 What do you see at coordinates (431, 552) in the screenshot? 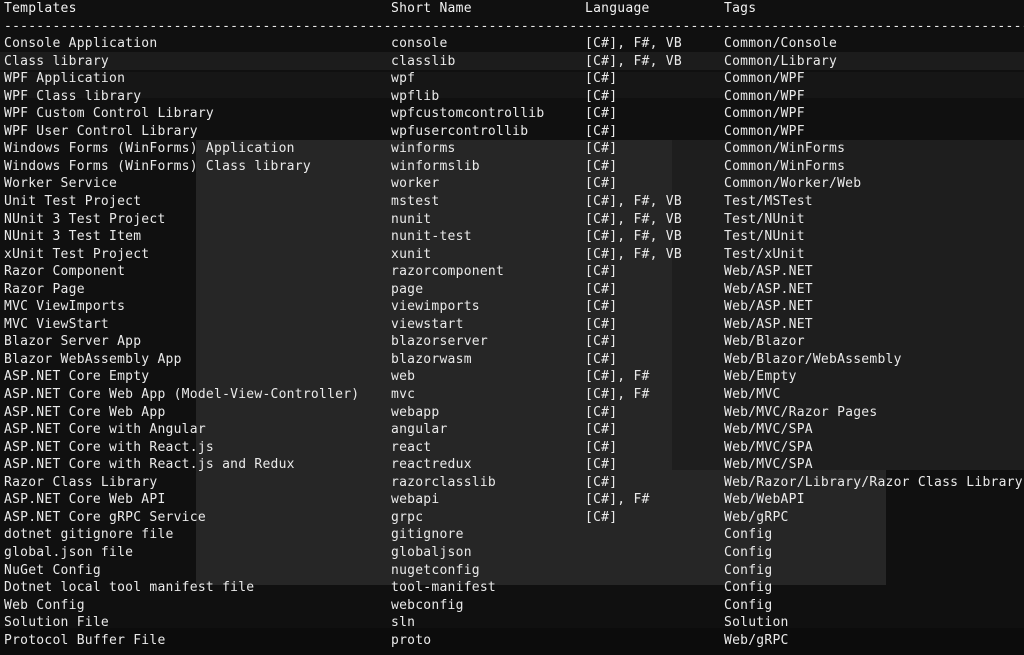
I see `short-name: globaljson` at bounding box center [431, 552].